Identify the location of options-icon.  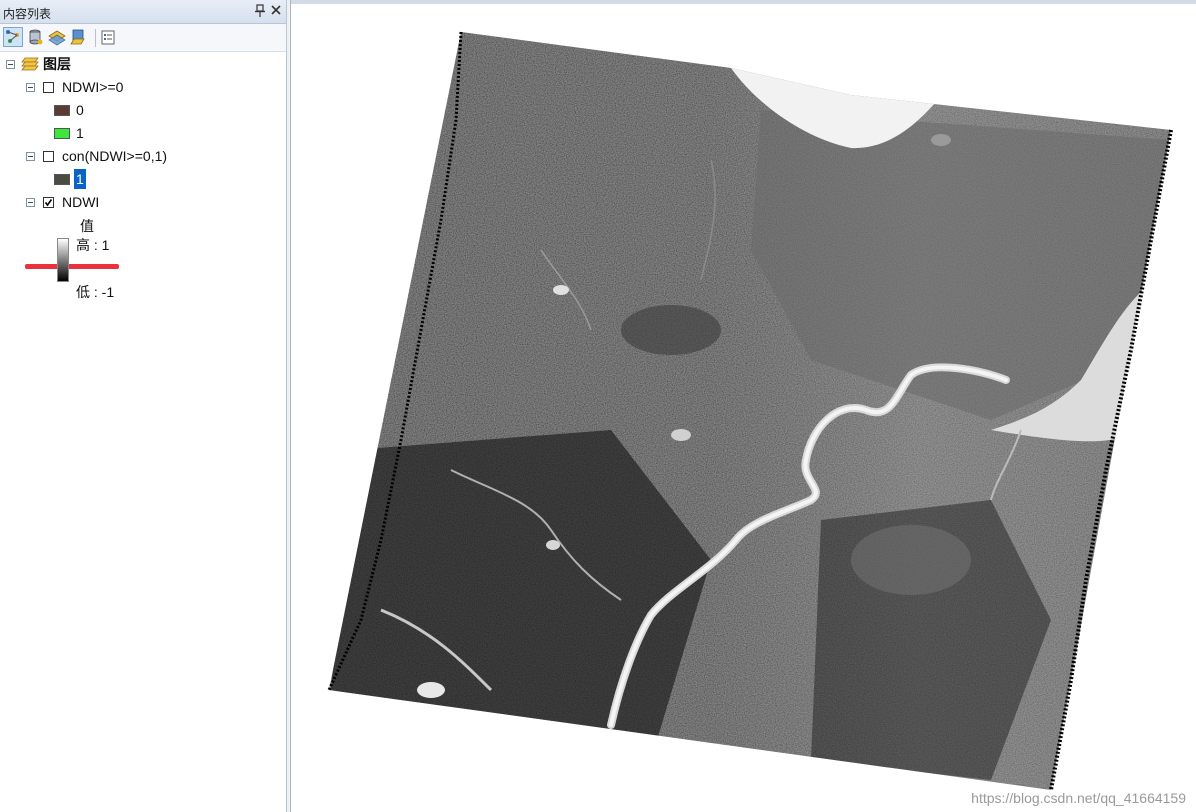
(108, 37).